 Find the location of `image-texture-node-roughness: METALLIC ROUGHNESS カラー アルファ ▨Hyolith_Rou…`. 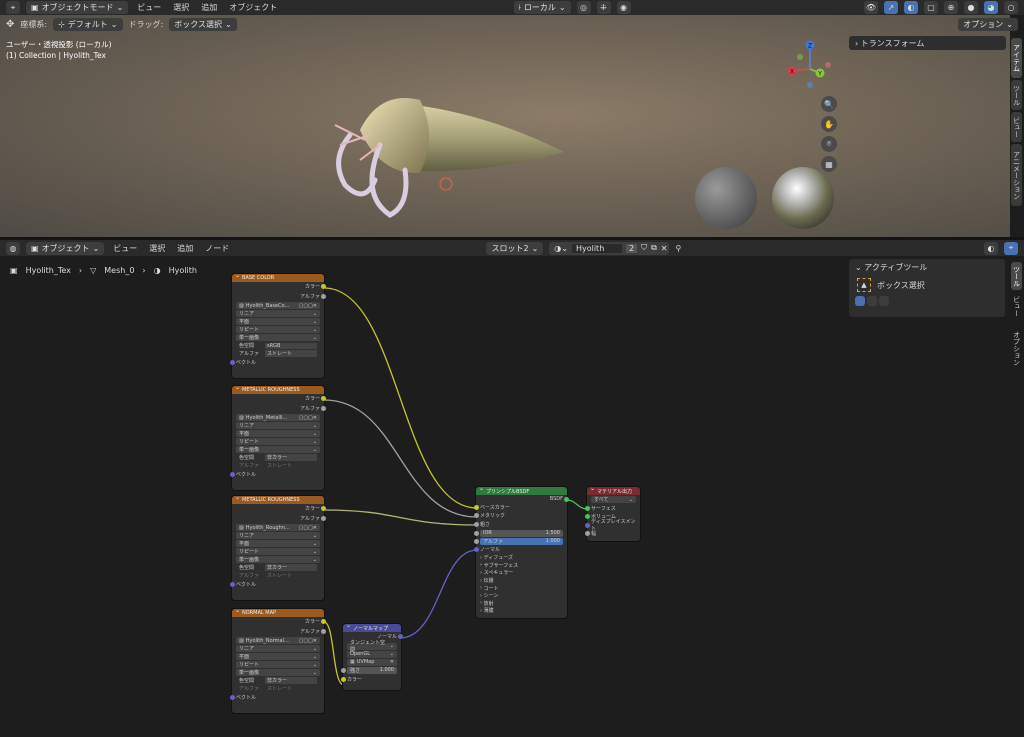

image-texture-node-roughness: METALLIC ROUGHNESS カラー アルファ ▨Hyolith_Rou… is located at coordinates (278, 547).